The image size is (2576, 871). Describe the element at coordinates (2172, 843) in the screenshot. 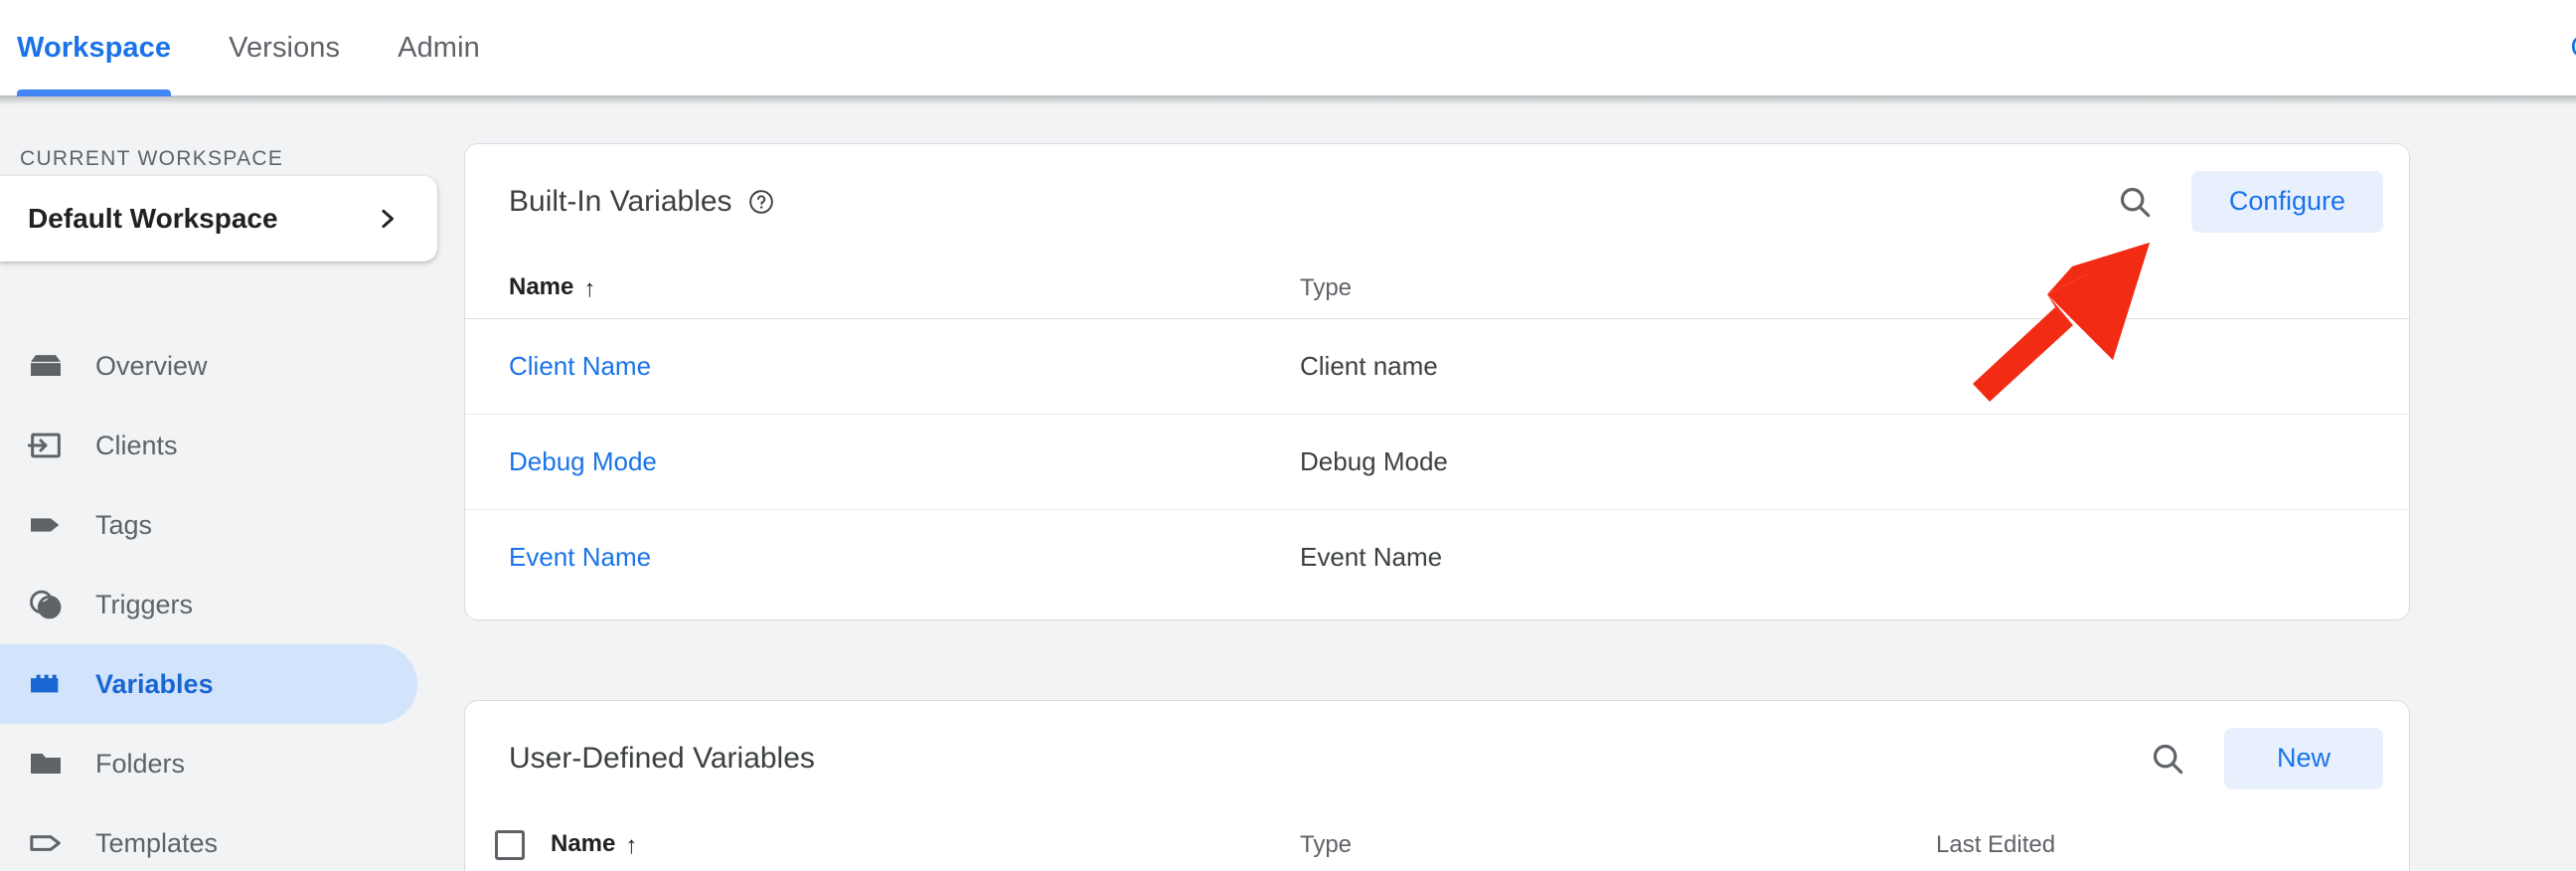

I see `column-header-last-edited: Last Edited` at that location.